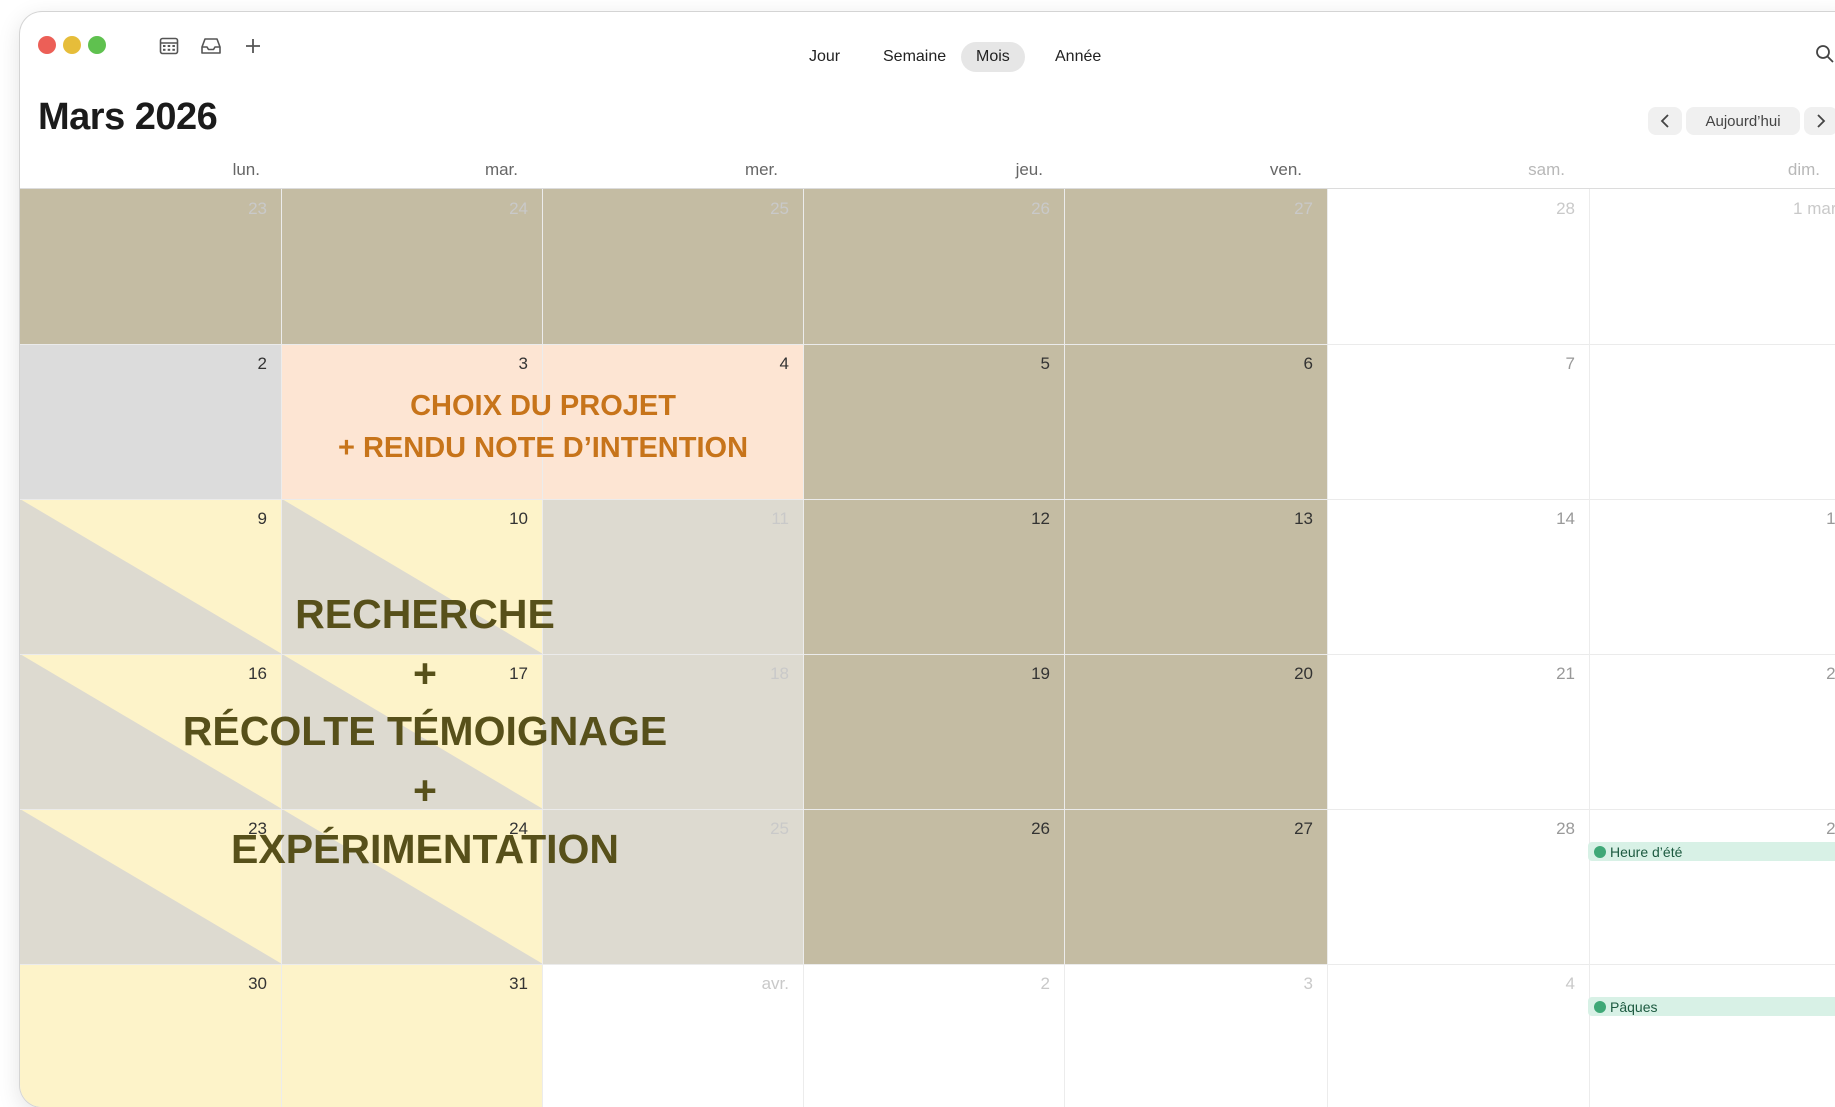 This screenshot has width=1835, height=1107. I want to click on tab-semaine: Semaine, so click(914, 57).